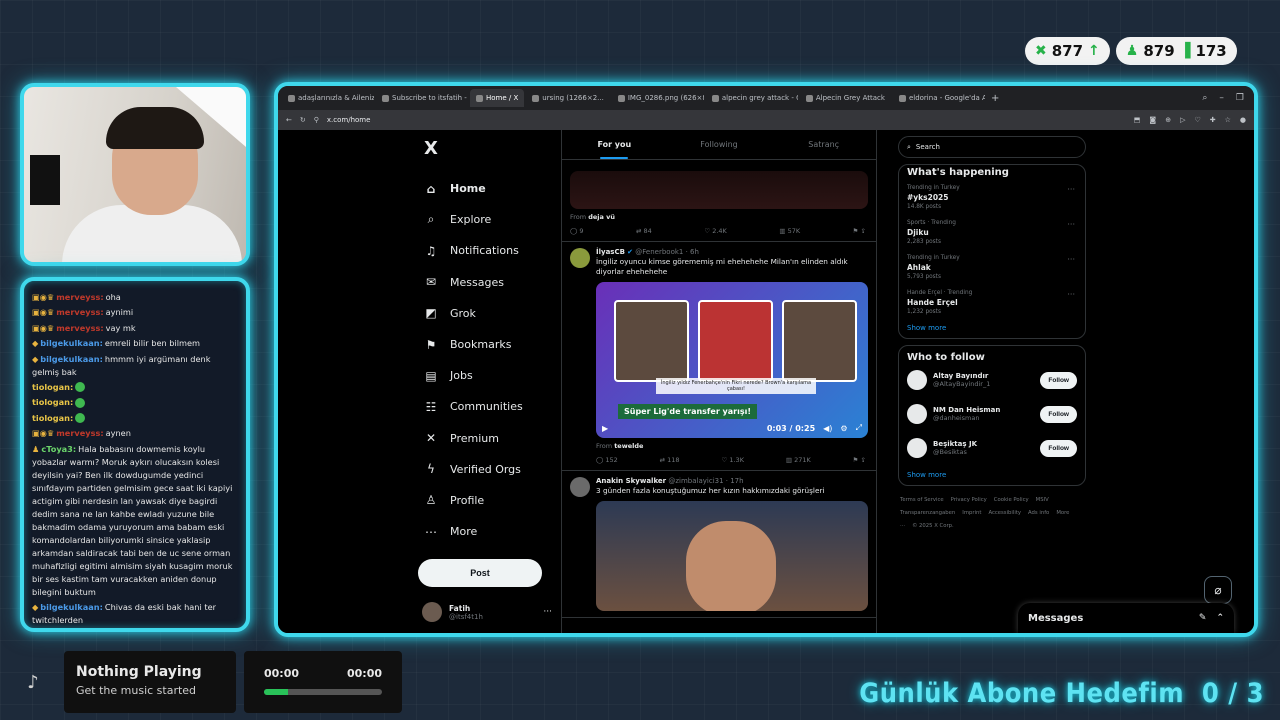  Describe the element at coordinates (422, 98) in the screenshot. I see `browser-tab: Subscribe to itsfatih - Kick` at that location.